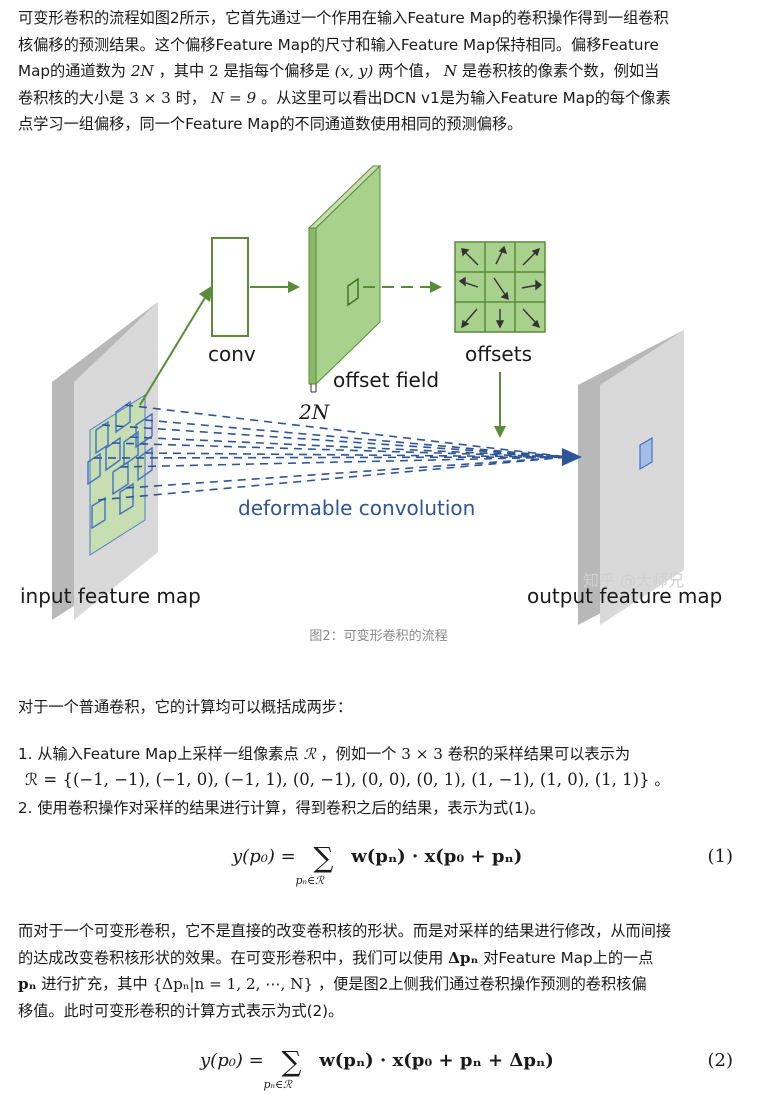  What do you see at coordinates (500, 405) in the screenshot?
I see `arrow-offsets-to-output` at bounding box center [500, 405].